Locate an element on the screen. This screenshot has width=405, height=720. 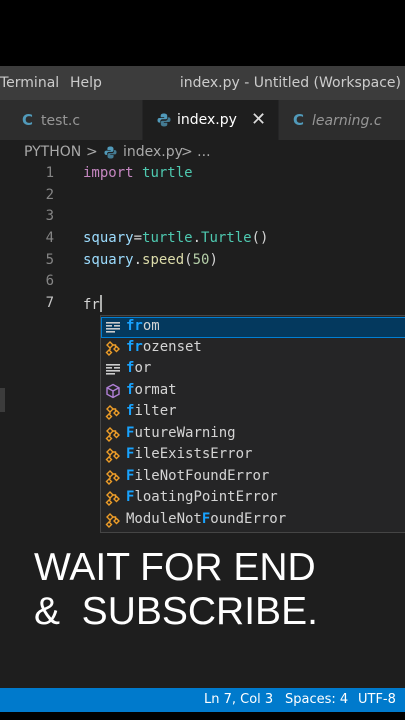
status-bar: Ln 7, Col 3 Spaces: 4 UTF-8 is located at coordinates (202, 700).